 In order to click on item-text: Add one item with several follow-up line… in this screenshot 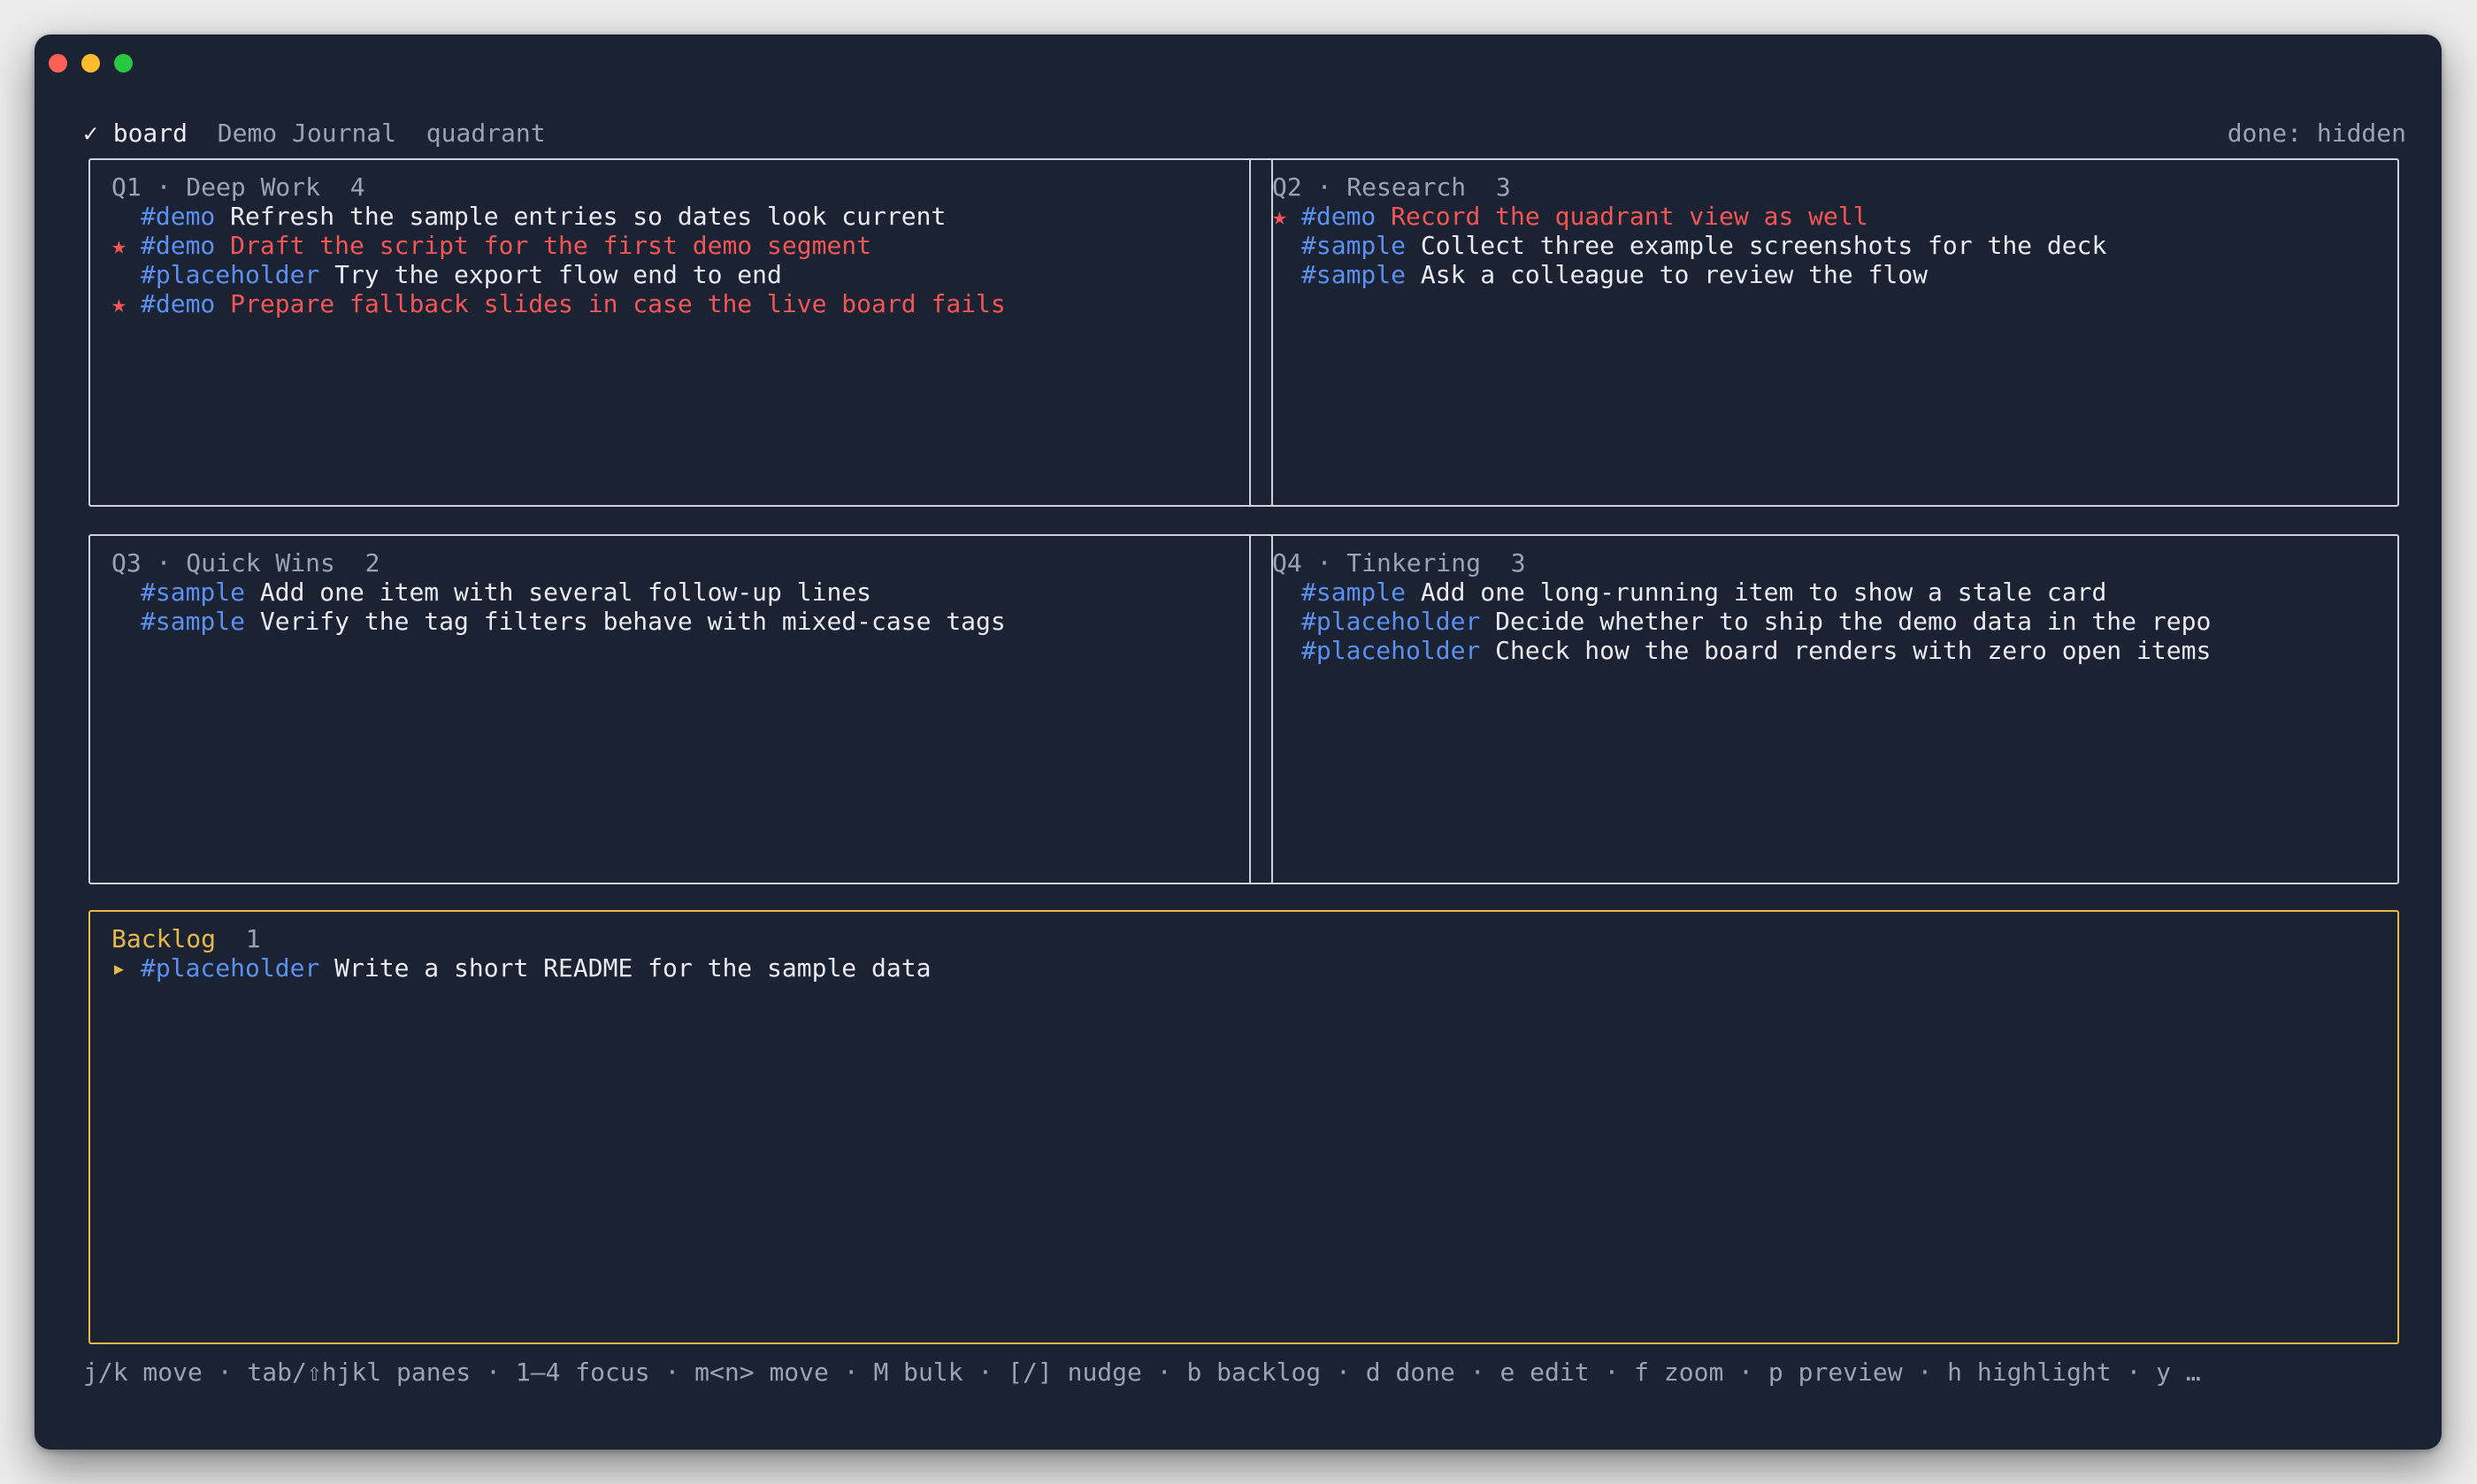, I will do `click(565, 592)`.